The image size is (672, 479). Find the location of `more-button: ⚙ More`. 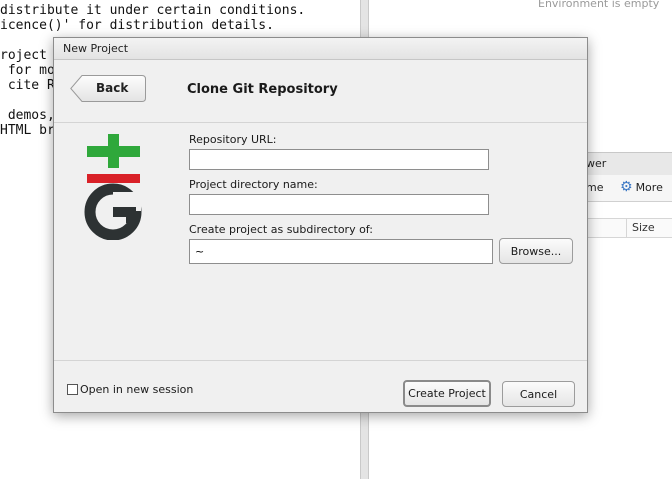

more-button: ⚙ More is located at coordinates (641, 187).